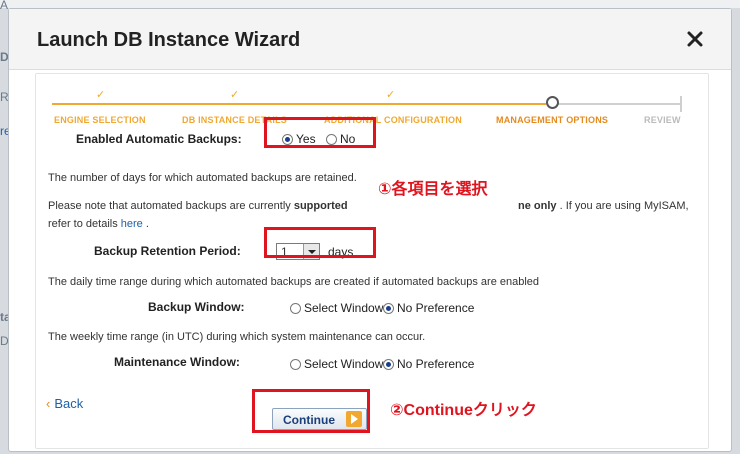  I want to click on highlight-box-retention, so click(320, 242).